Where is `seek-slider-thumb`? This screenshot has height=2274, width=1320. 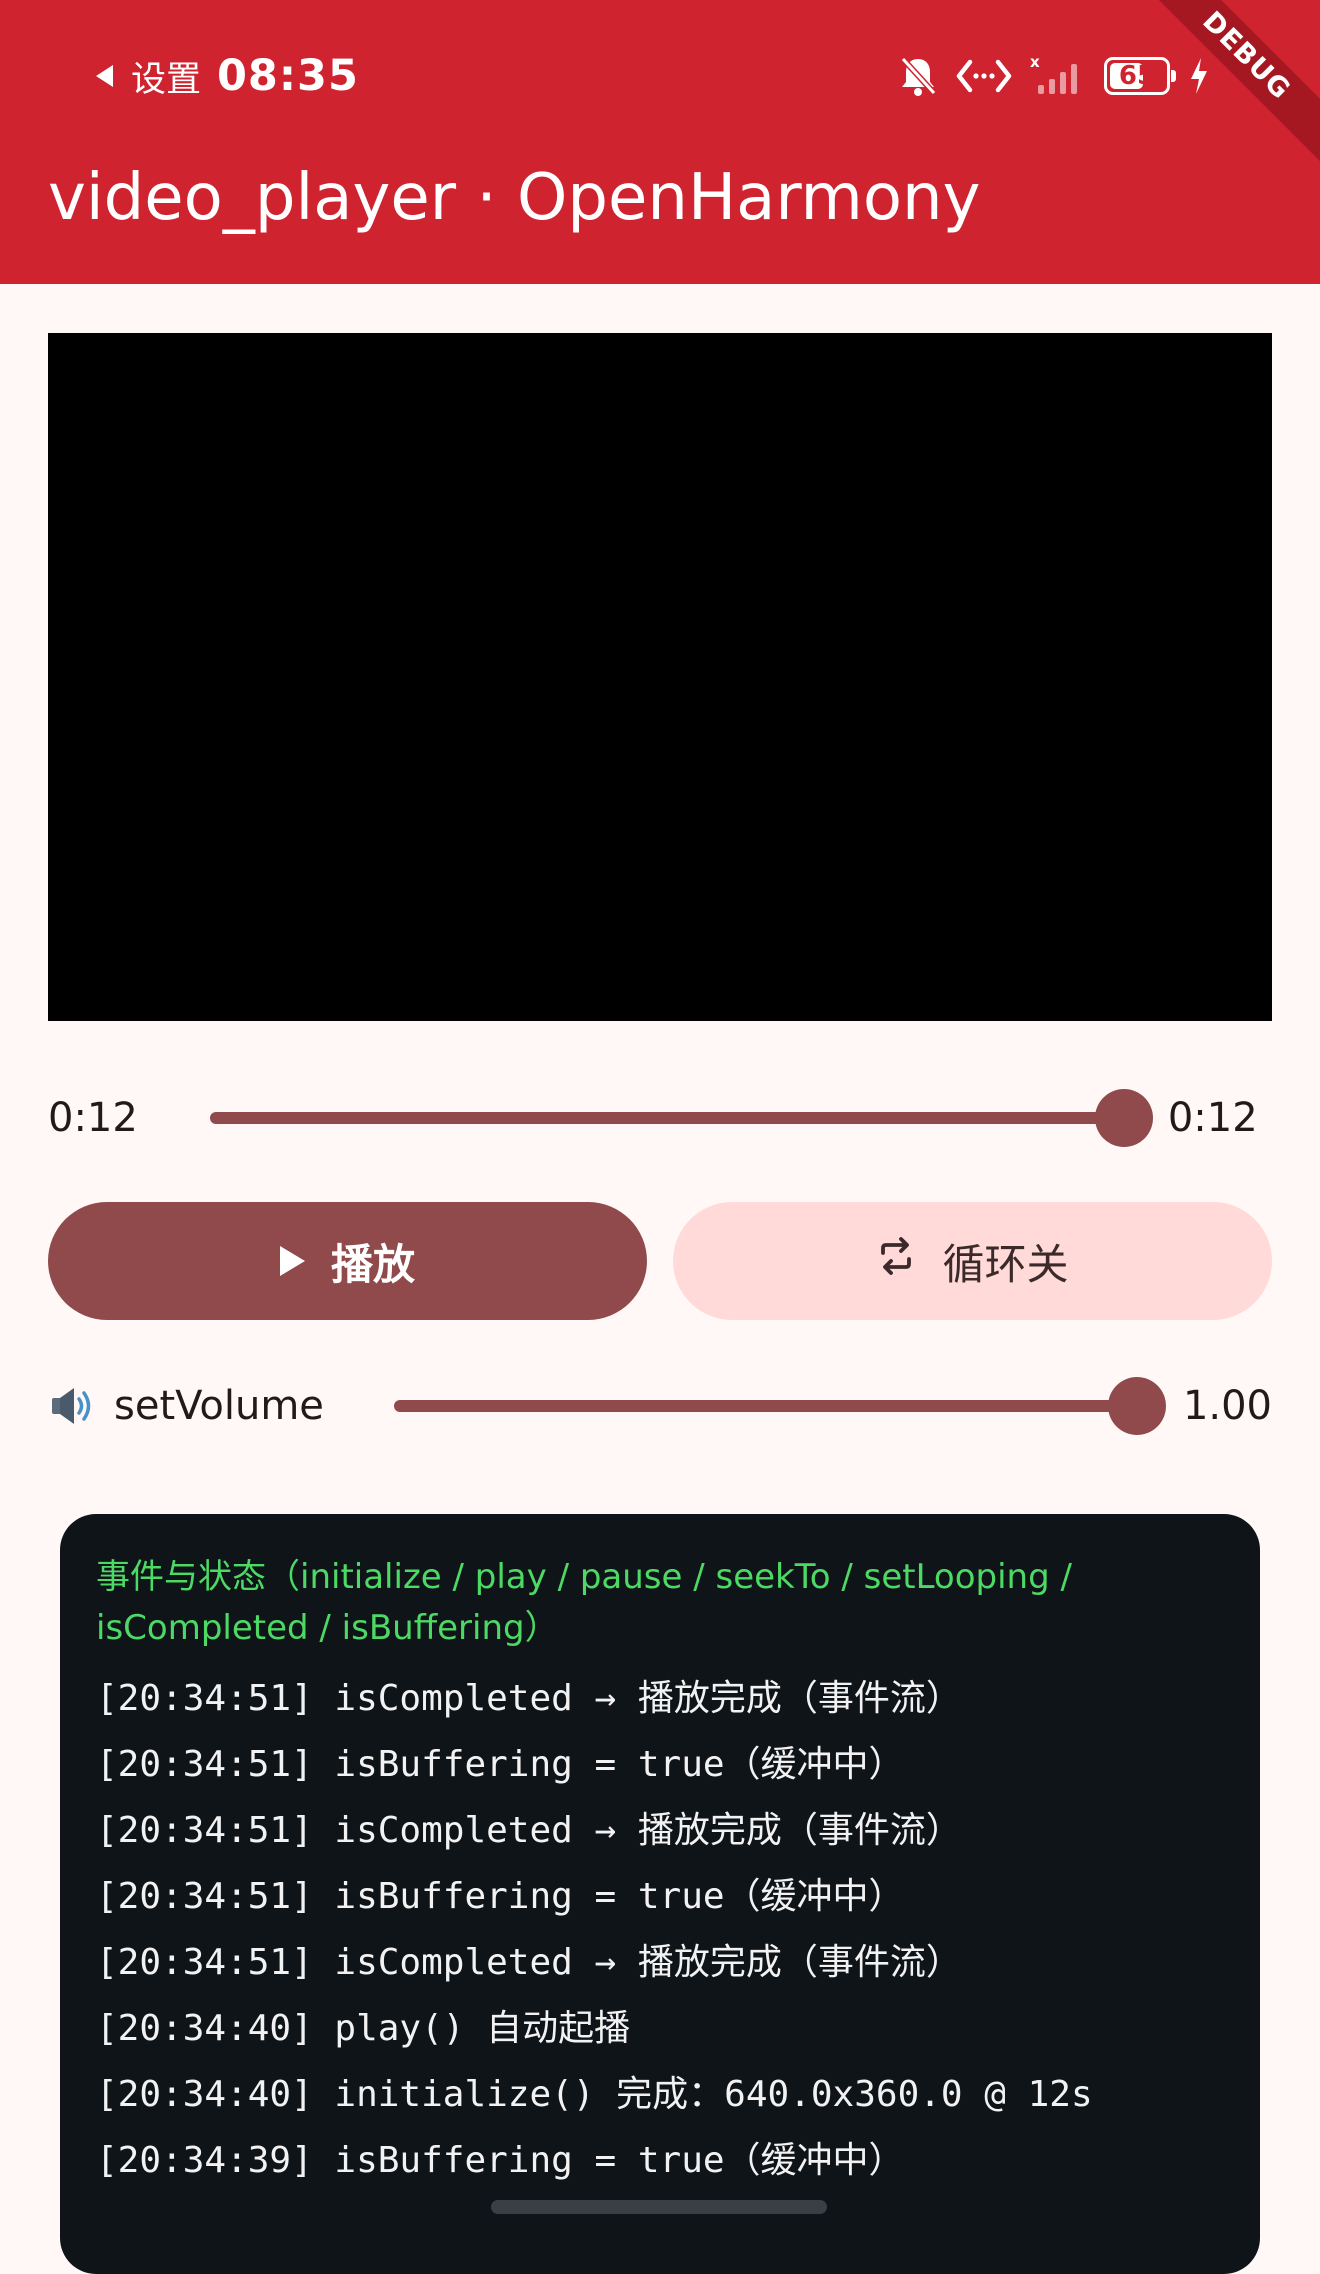
seek-slider-thumb is located at coordinates (1123, 1118).